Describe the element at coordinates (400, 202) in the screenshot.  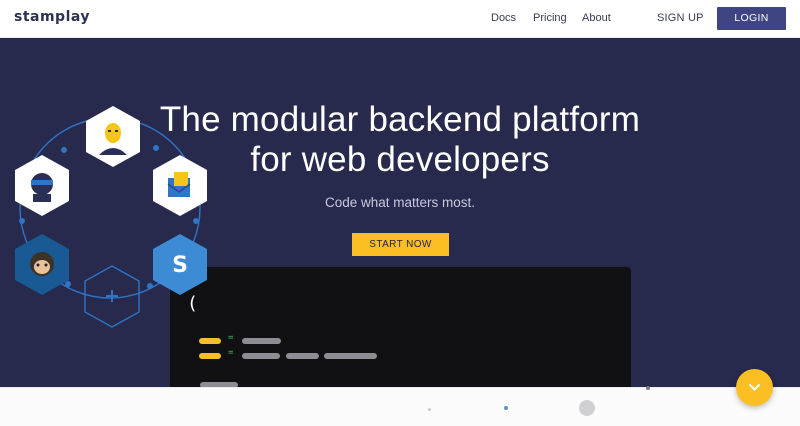
I see `hero-subtitle: Code what matters most.` at that location.